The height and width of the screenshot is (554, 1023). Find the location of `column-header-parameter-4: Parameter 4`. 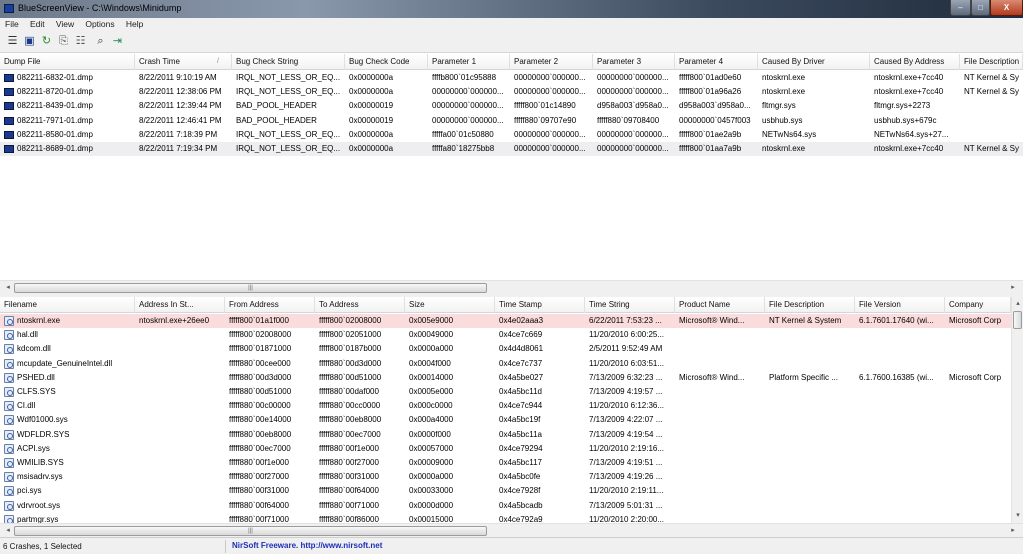

column-header-parameter-4: Parameter 4 is located at coordinates (716, 62).